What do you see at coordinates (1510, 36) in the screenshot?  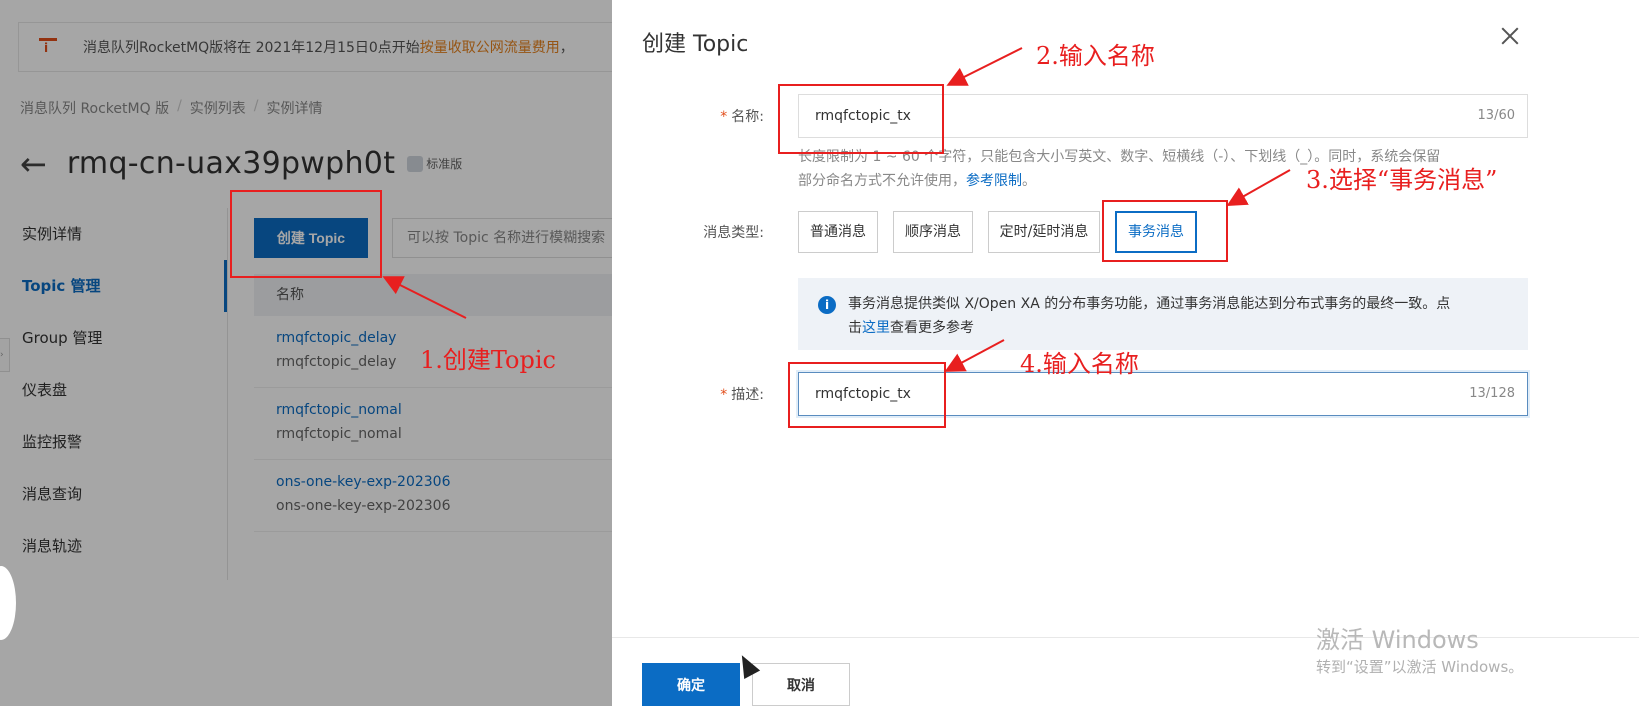 I see `close-icon` at bounding box center [1510, 36].